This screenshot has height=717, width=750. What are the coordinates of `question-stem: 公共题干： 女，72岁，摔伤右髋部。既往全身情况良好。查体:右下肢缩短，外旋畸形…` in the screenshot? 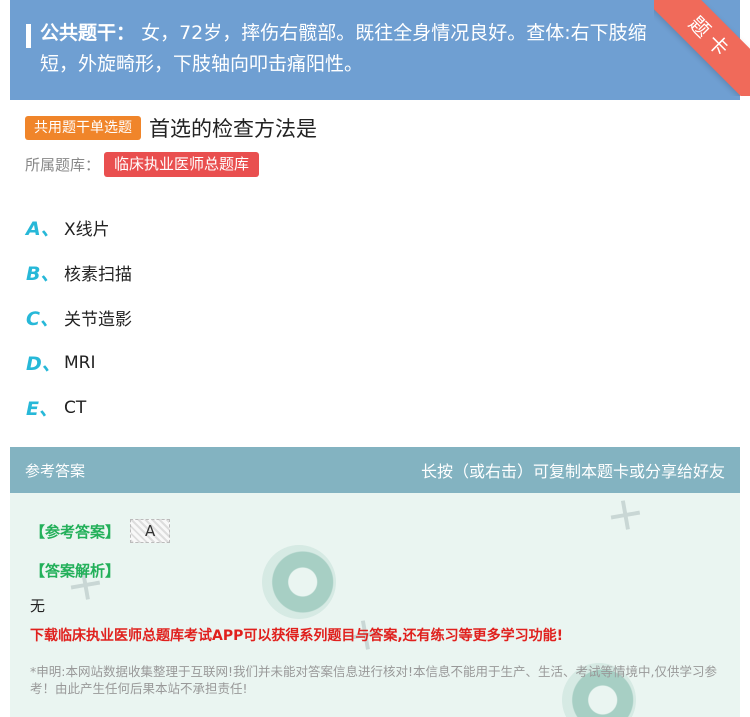 It's located at (375, 50).